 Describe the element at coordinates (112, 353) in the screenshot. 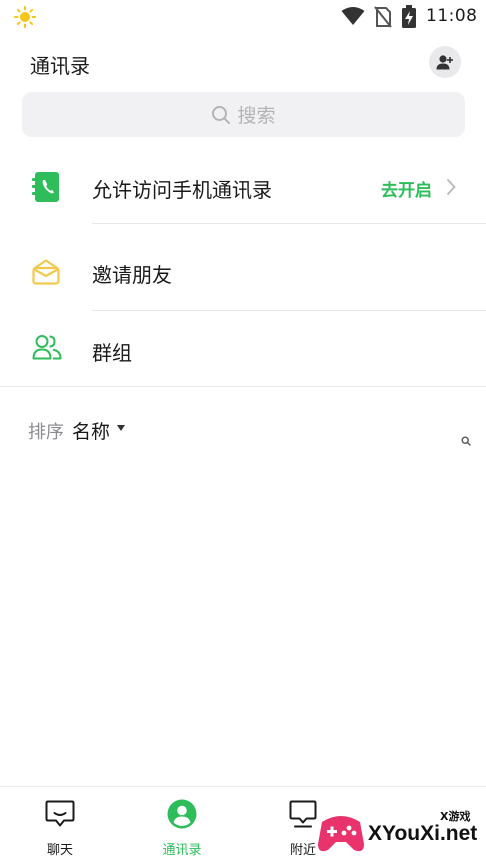

I see `groups-label: 群组` at that location.